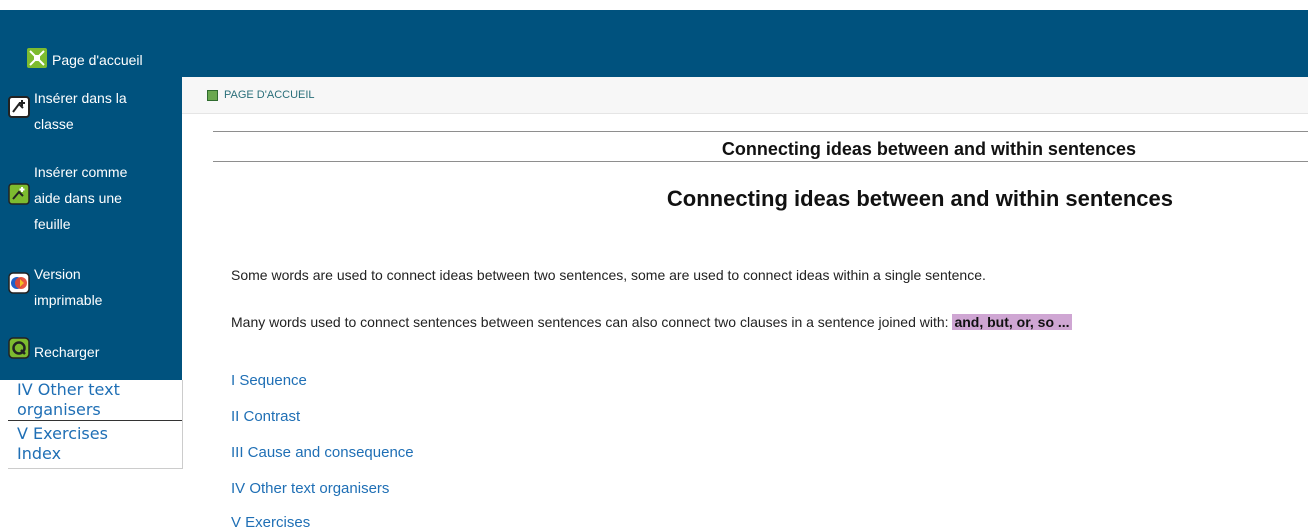  Describe the element at coordinates (57, 274) in the screenshot. I see `sidebar-item-label: Version` at that location.